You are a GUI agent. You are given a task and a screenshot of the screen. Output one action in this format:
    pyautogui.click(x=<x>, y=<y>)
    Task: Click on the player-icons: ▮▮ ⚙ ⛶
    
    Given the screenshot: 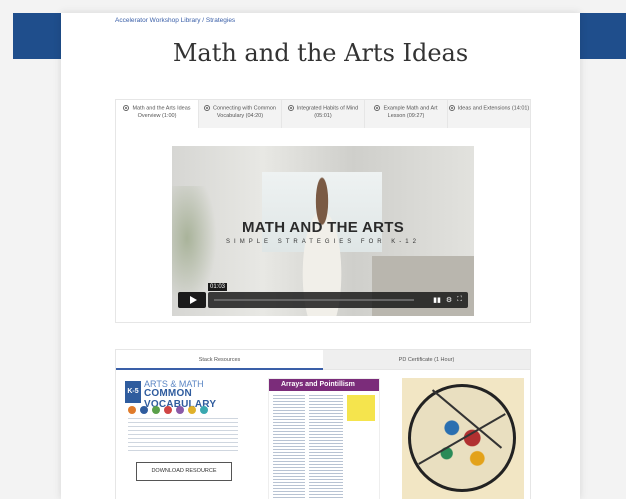 What is the action you would take?
    pyautogui.click(x=447, y=300)
    